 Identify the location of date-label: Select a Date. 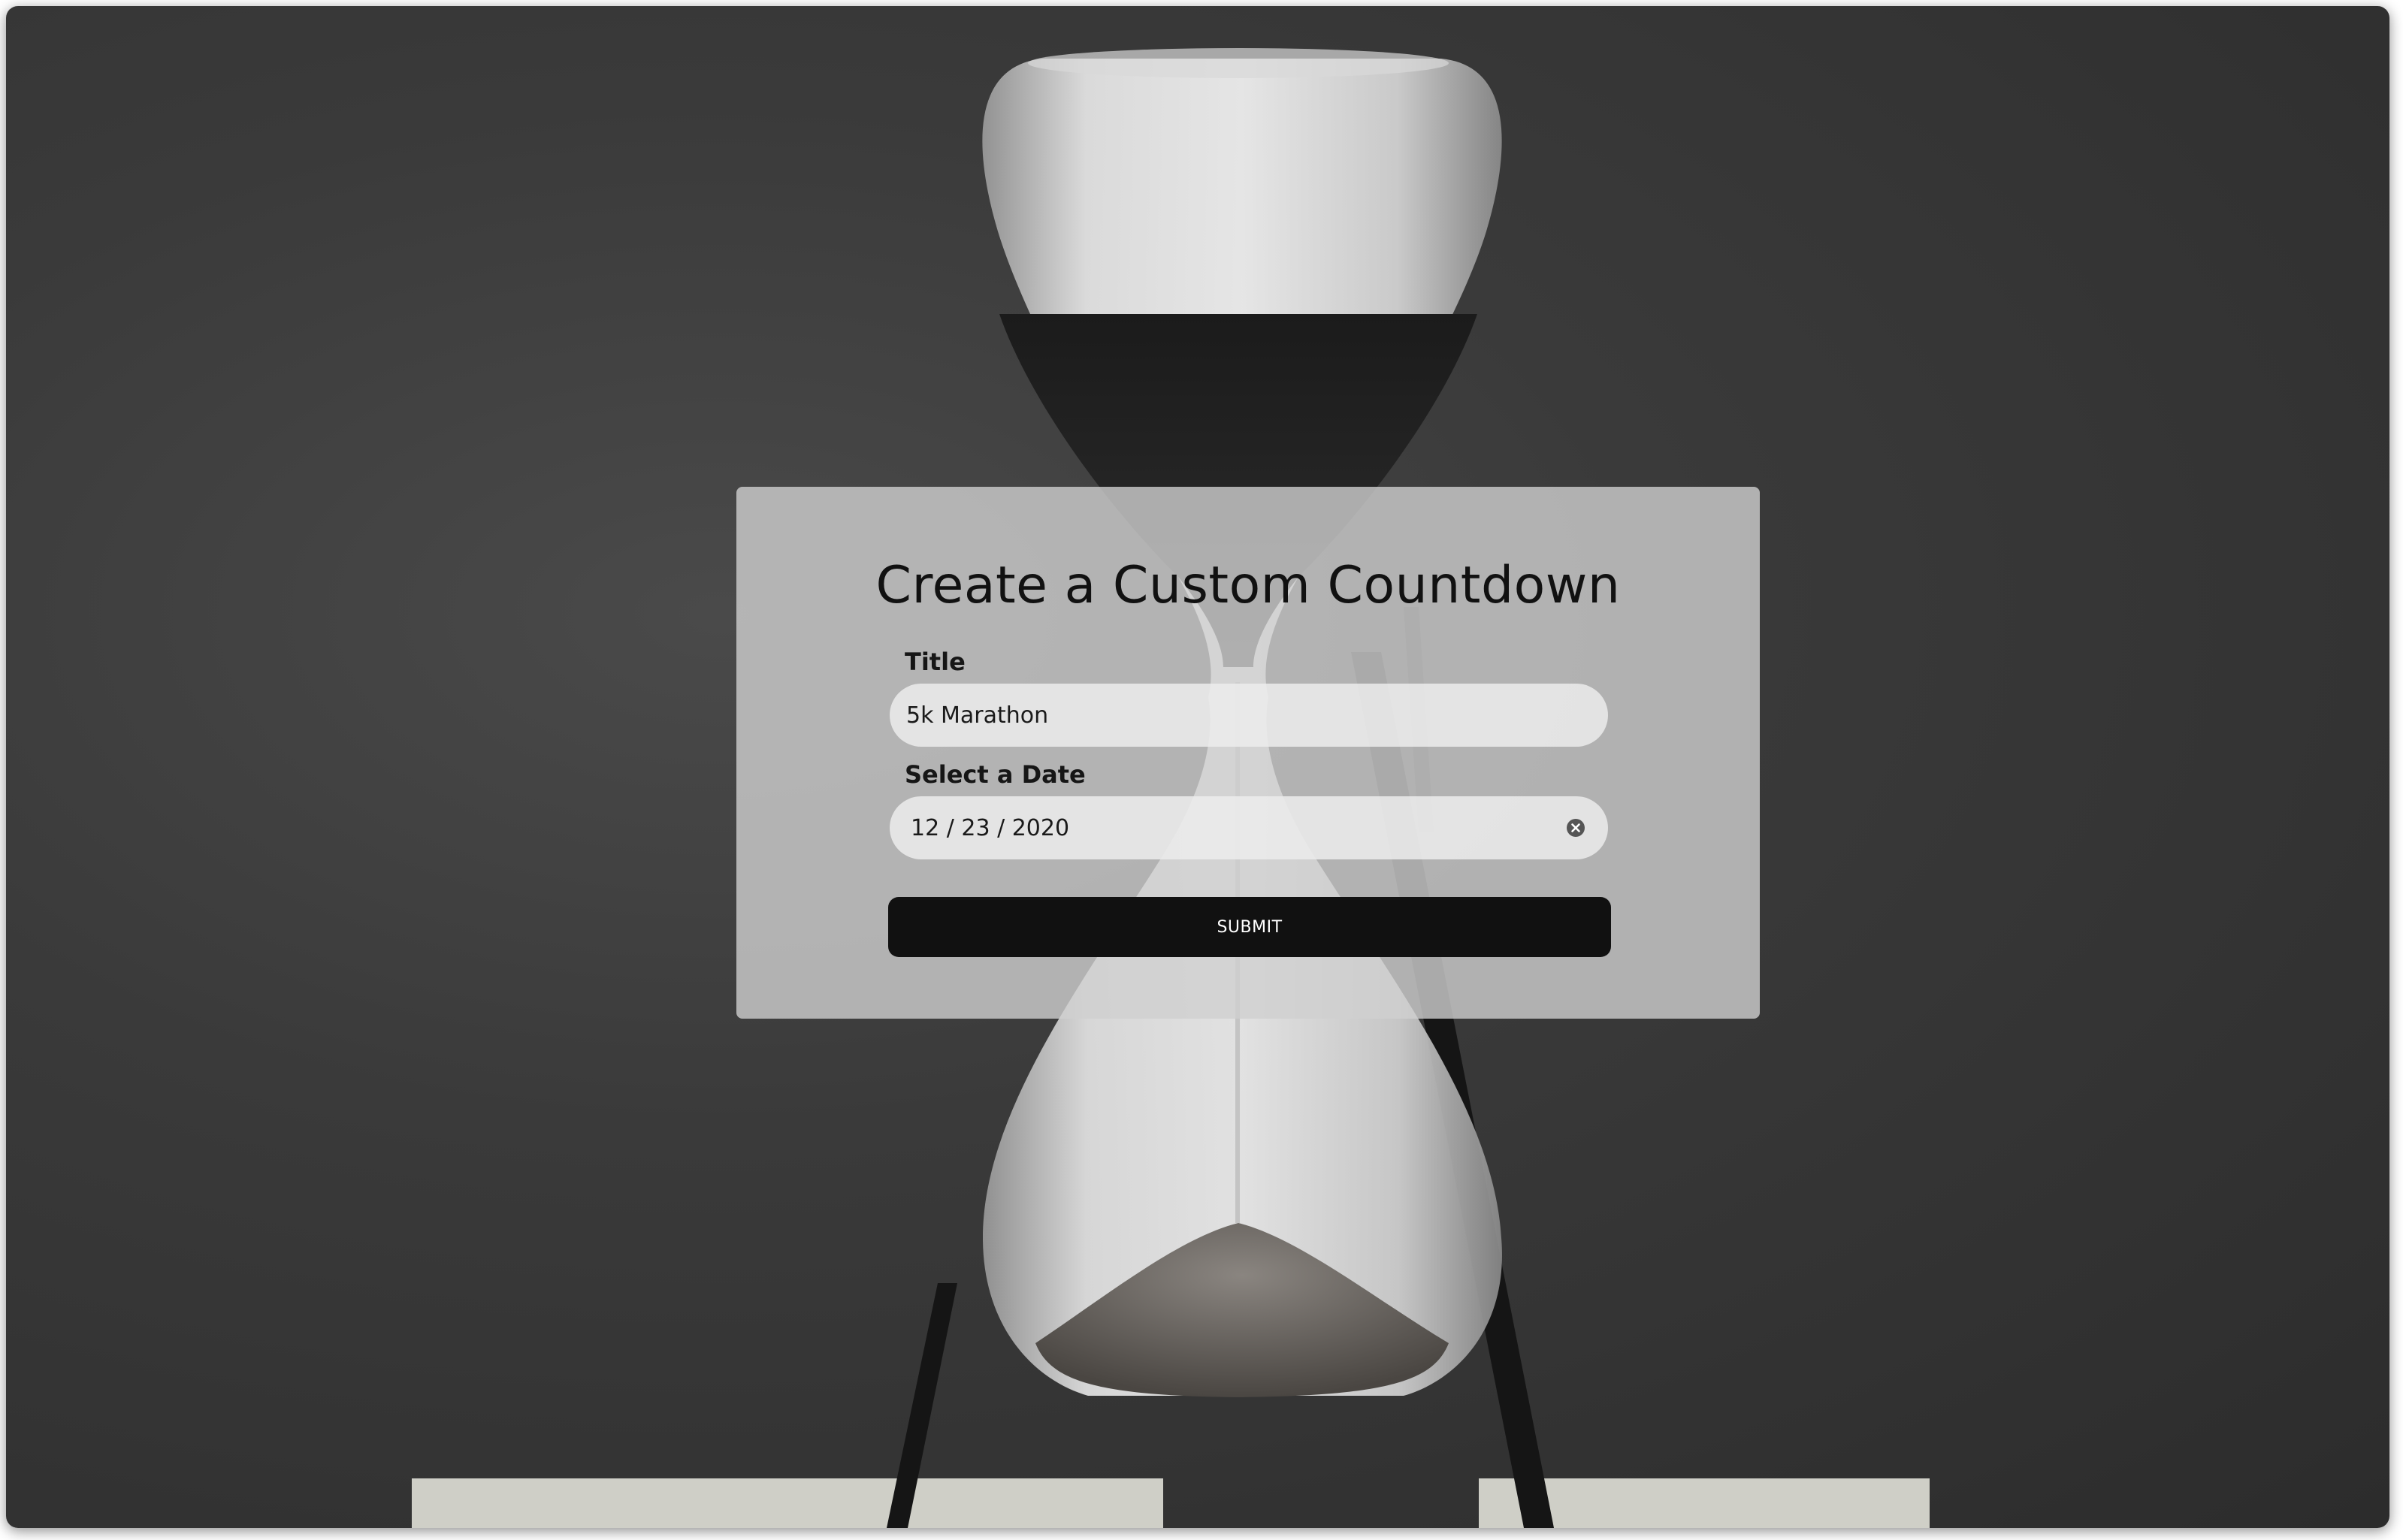
(995, 774).